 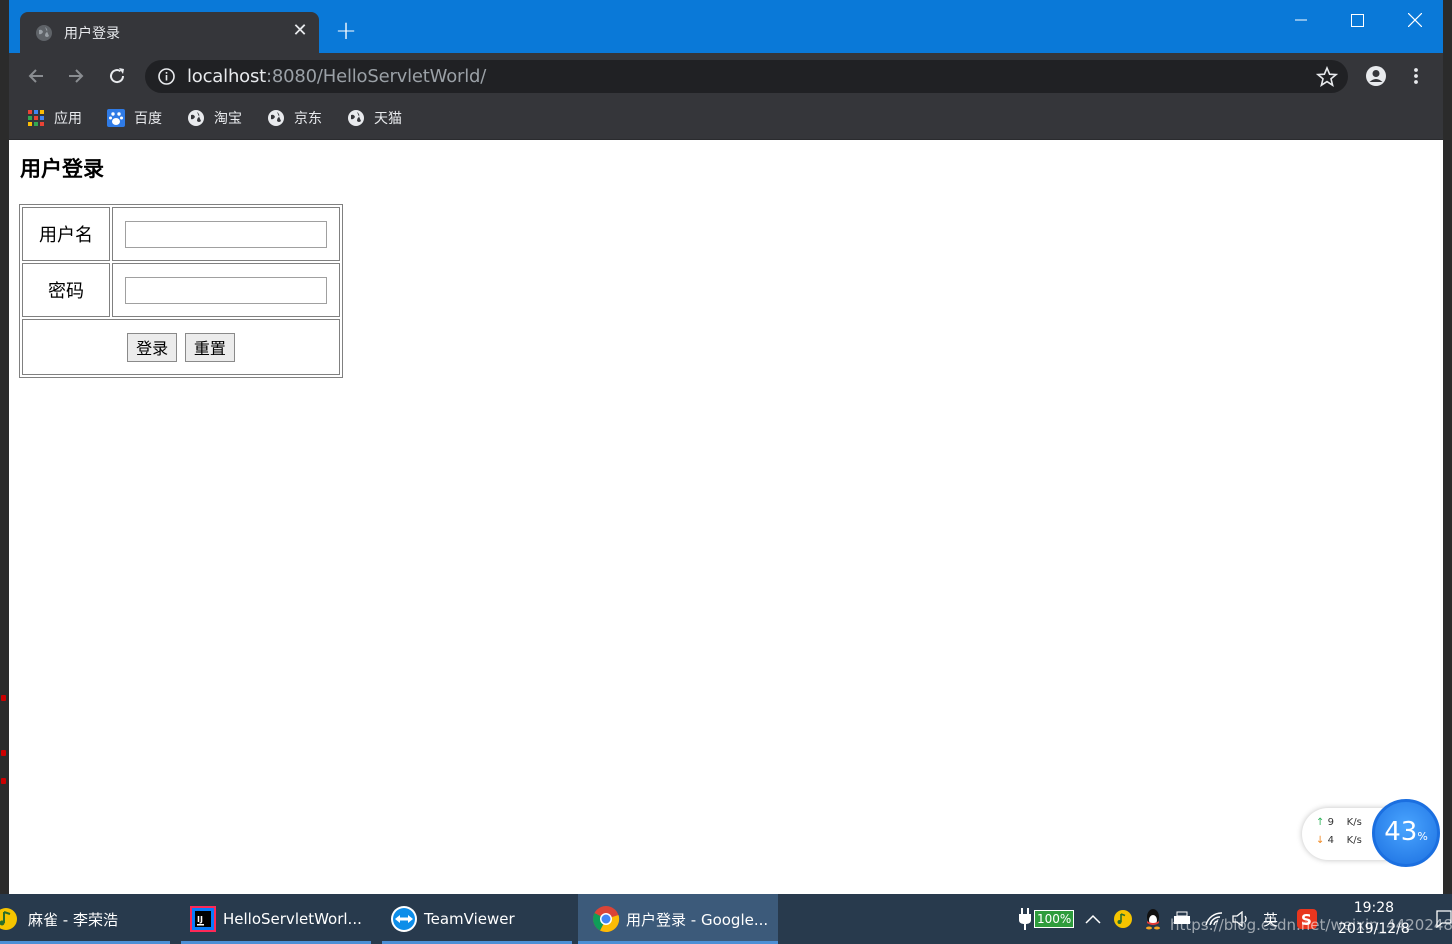 I want to click on bookmark-apps: 应用, so click(x=54, y=118).